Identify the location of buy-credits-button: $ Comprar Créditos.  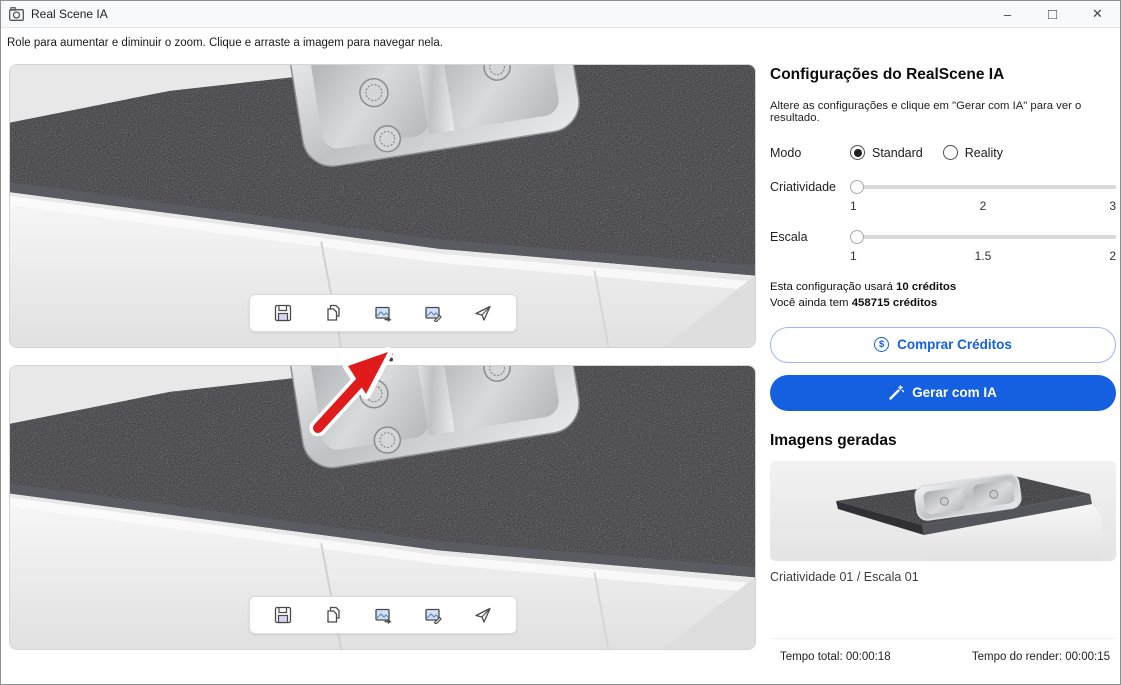
(943, 344).